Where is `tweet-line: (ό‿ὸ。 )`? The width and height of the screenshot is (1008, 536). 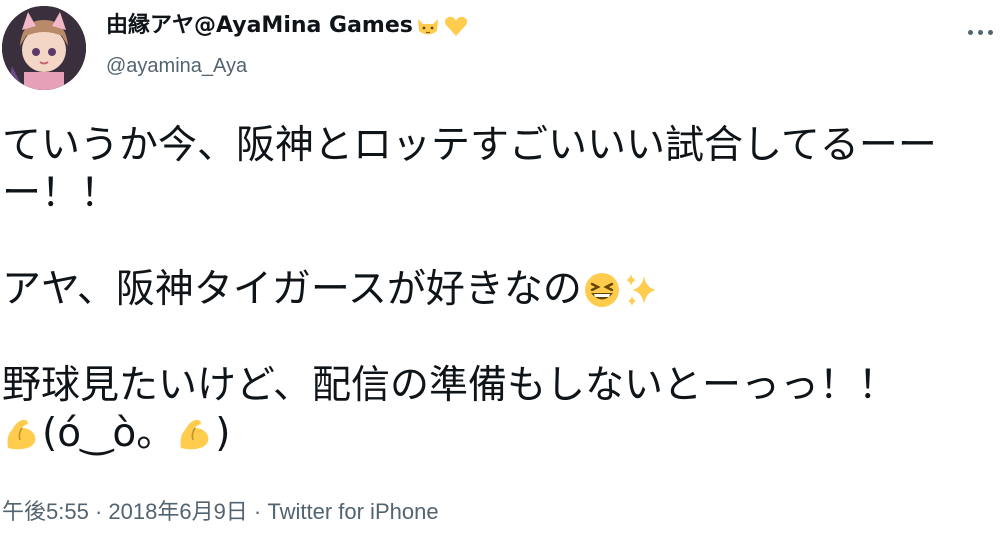 tweet-line: (ό‿ὸ。 ) is located at coordinates (502, 434).